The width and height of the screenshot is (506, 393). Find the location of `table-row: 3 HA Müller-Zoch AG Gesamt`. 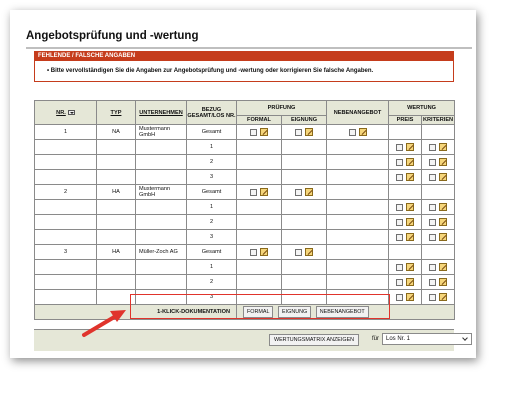

table-row: 3 HA Müller-Zoch AG Gesamt is located at coordinates (245, 252).